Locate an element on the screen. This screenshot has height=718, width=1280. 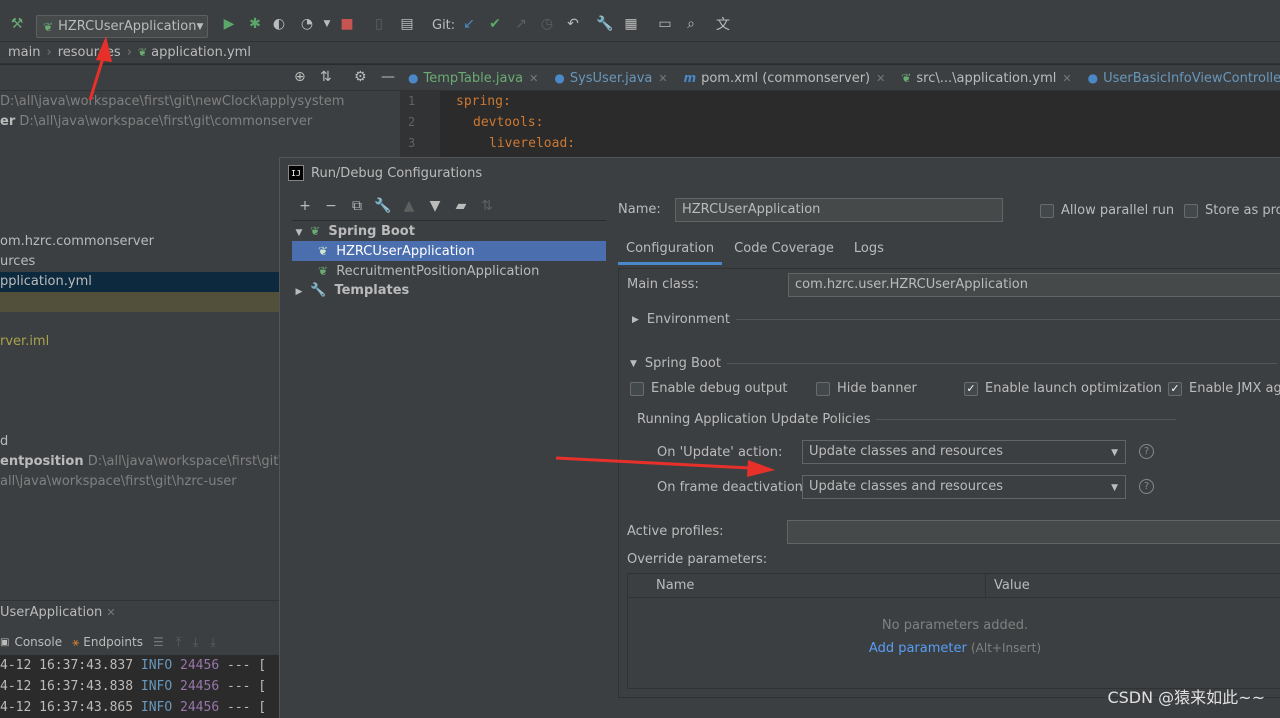
on-update-select: Update classes and resources ▼ is located at coordinates (964, 452).